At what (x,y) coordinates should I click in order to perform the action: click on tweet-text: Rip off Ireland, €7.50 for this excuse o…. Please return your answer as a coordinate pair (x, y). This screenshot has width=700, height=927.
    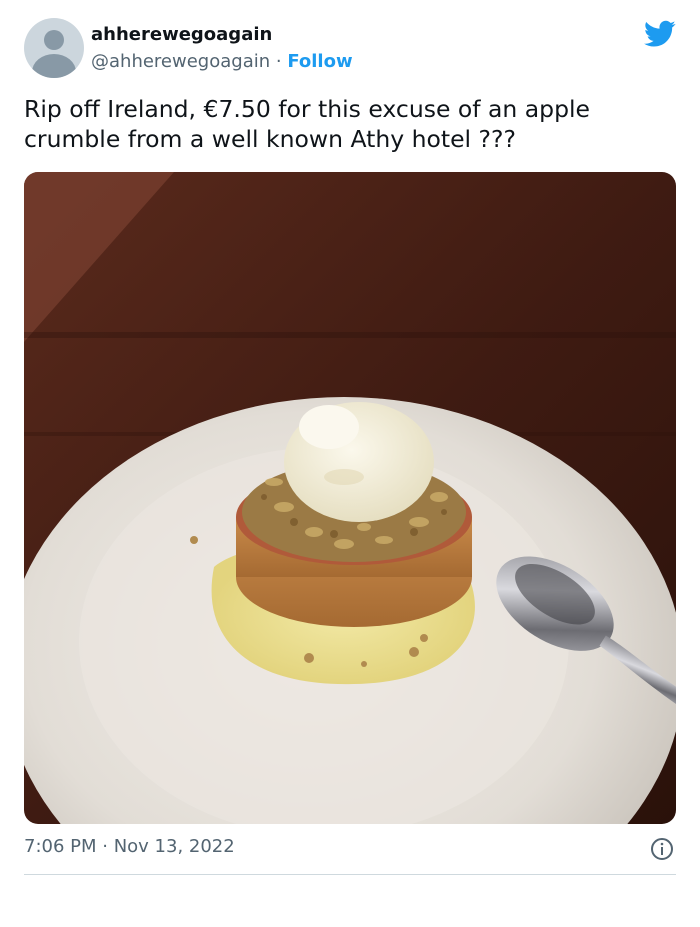
    Looking at the image, I should click on (307, 124).